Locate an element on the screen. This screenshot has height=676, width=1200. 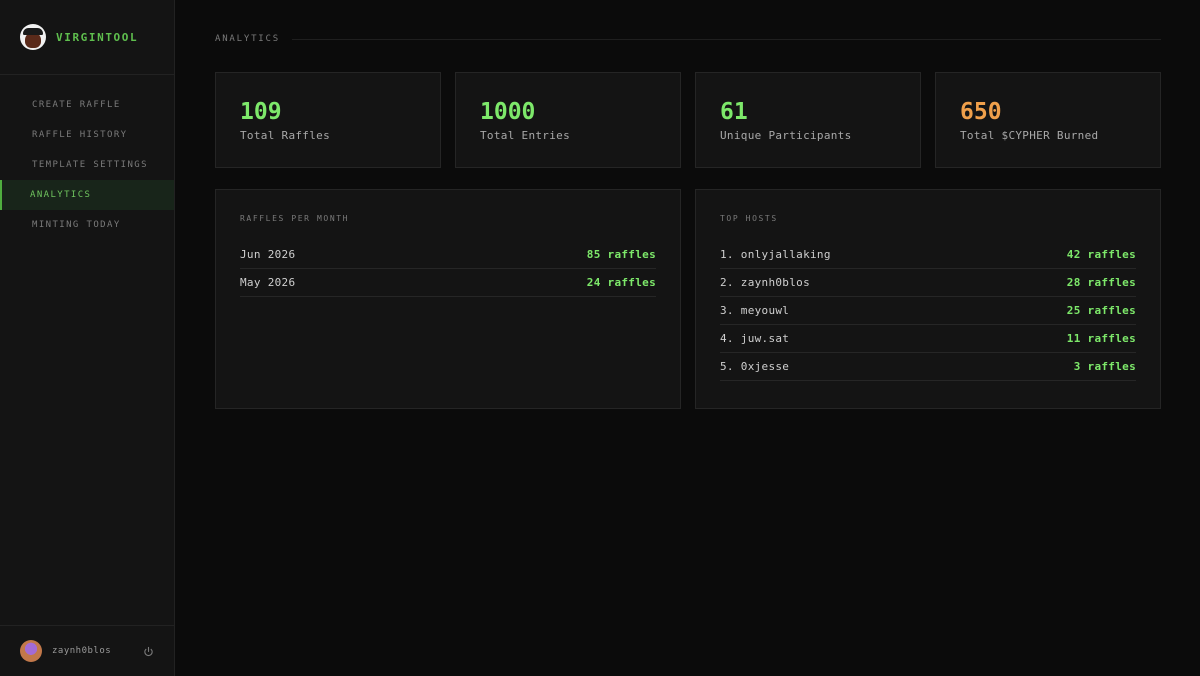
stat-label: Total $CYPHER Burned is located at coordinates (1029, 135).